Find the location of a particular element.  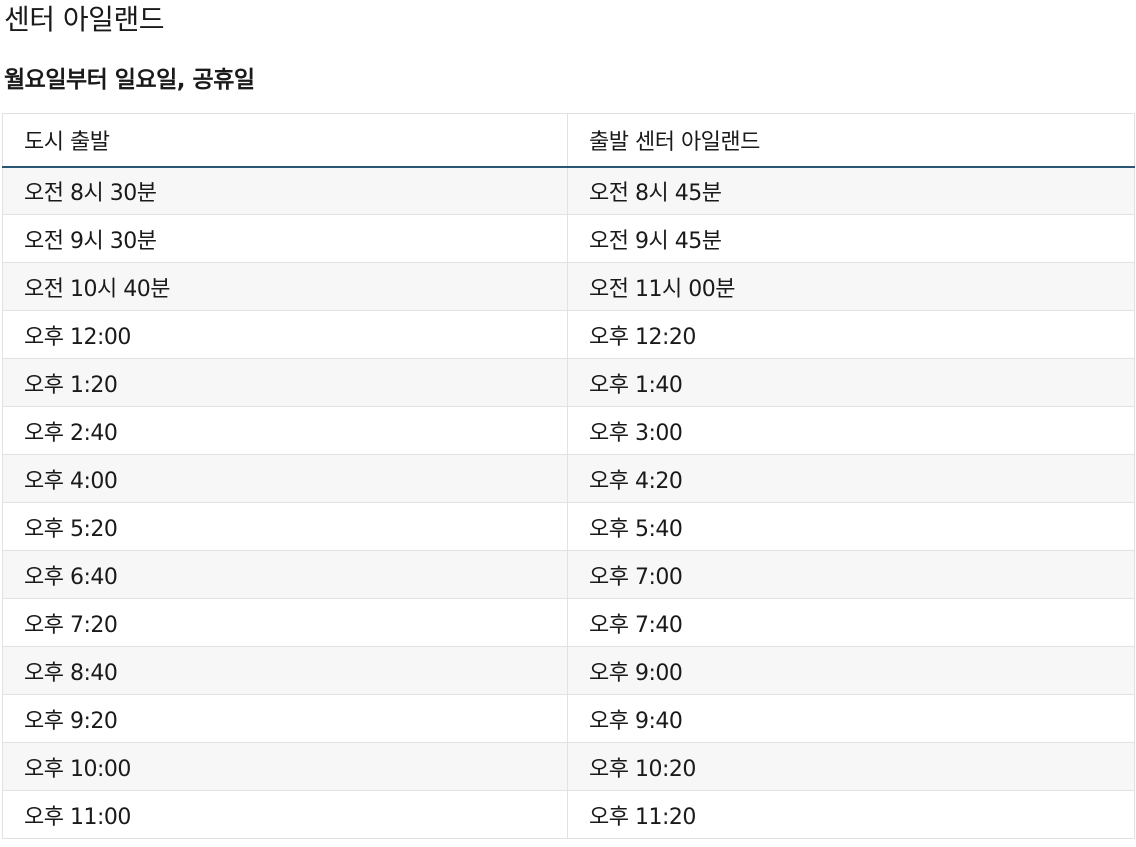

table-row: 오후 2:40 오후 3:00 is located at coordinates (568, 430).